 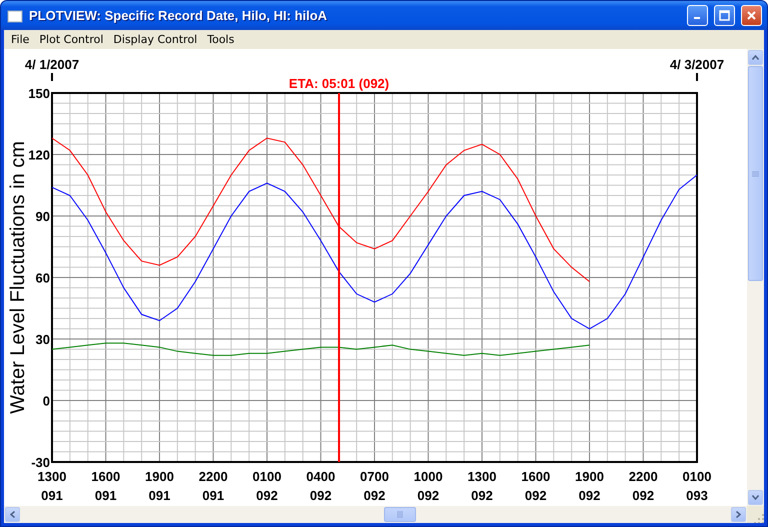 What do you see at coordinates (697, 15) in the screenshot?
I see `minimize-button` at bounding box center [697, 15].